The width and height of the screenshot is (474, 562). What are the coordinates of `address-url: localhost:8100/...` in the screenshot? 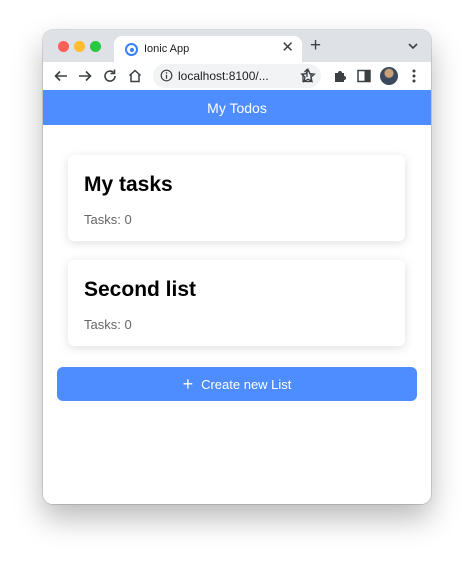 It's located at (223, 76).